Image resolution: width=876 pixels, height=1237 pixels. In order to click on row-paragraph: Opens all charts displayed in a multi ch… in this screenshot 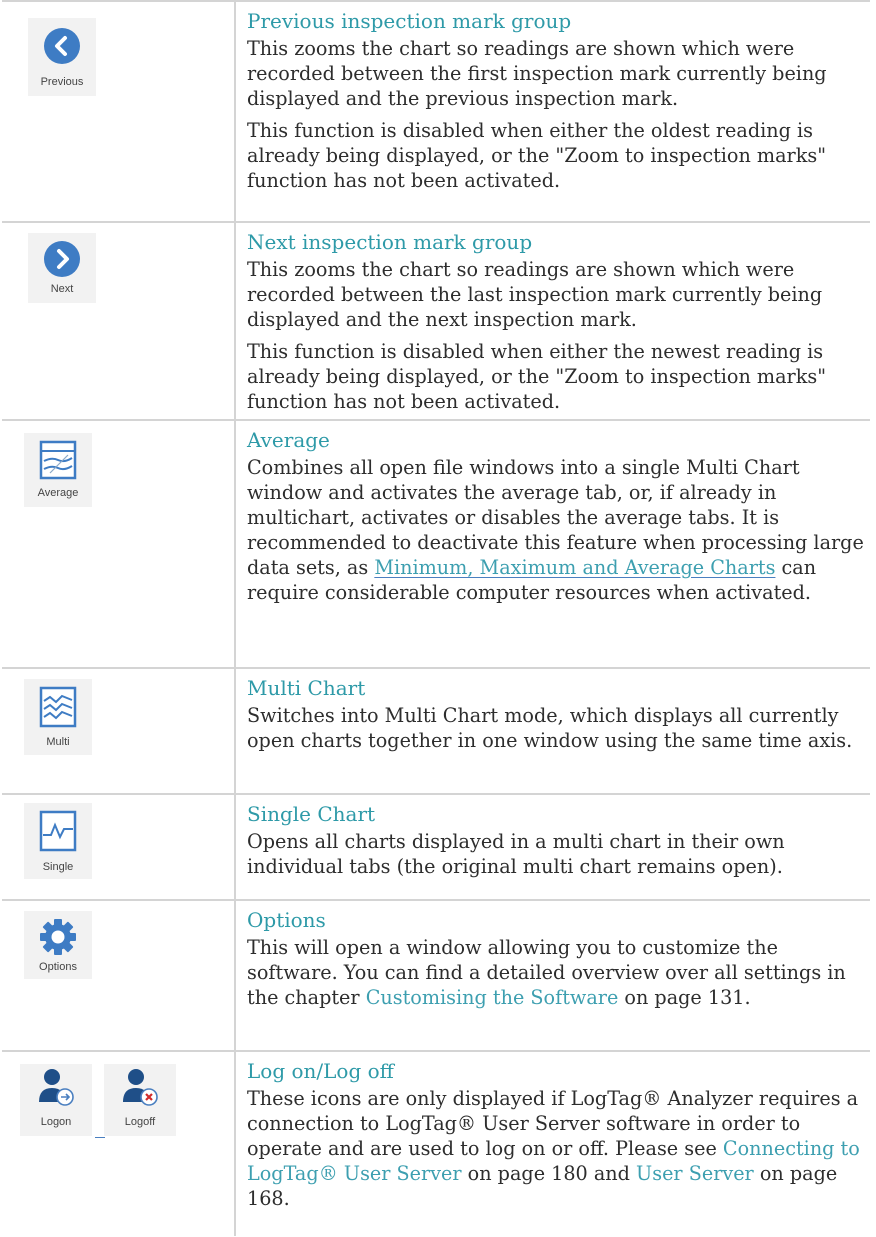, I will do `click(516, 854)`.